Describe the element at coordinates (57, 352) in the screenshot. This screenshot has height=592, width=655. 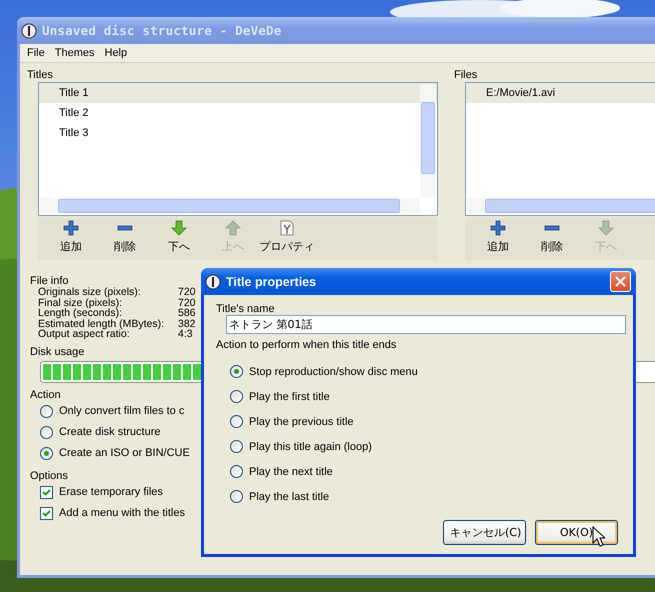
I see `disk-usage-label: Disk usage` at that location.